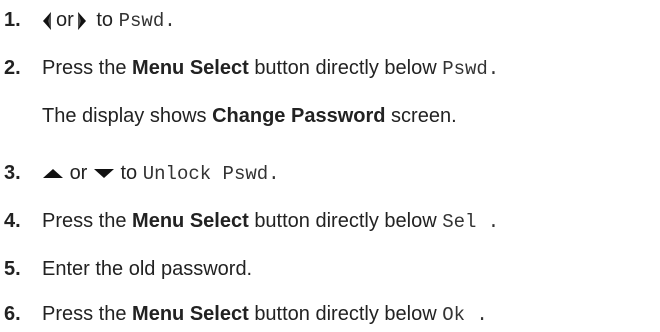 The width and height of the screenshot is (660, 332). What do you see at coordinates (12, 221) in the screenshot?
I see `step-number: 4.` at bounding box center [12, 221].